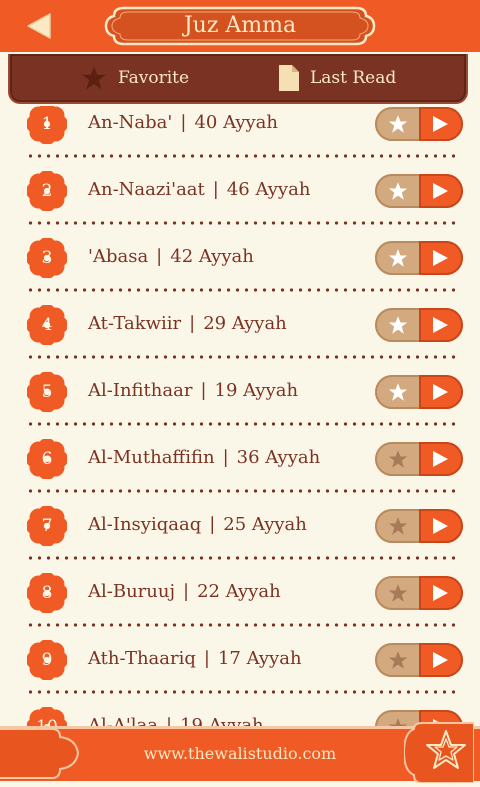 This screenshot has width=480, height=787. Describe the element at coordinates (240, 473) in the screenshot. I see `list-item: 6 Al-Muthaffifin | 36 Ayyah` at that location.